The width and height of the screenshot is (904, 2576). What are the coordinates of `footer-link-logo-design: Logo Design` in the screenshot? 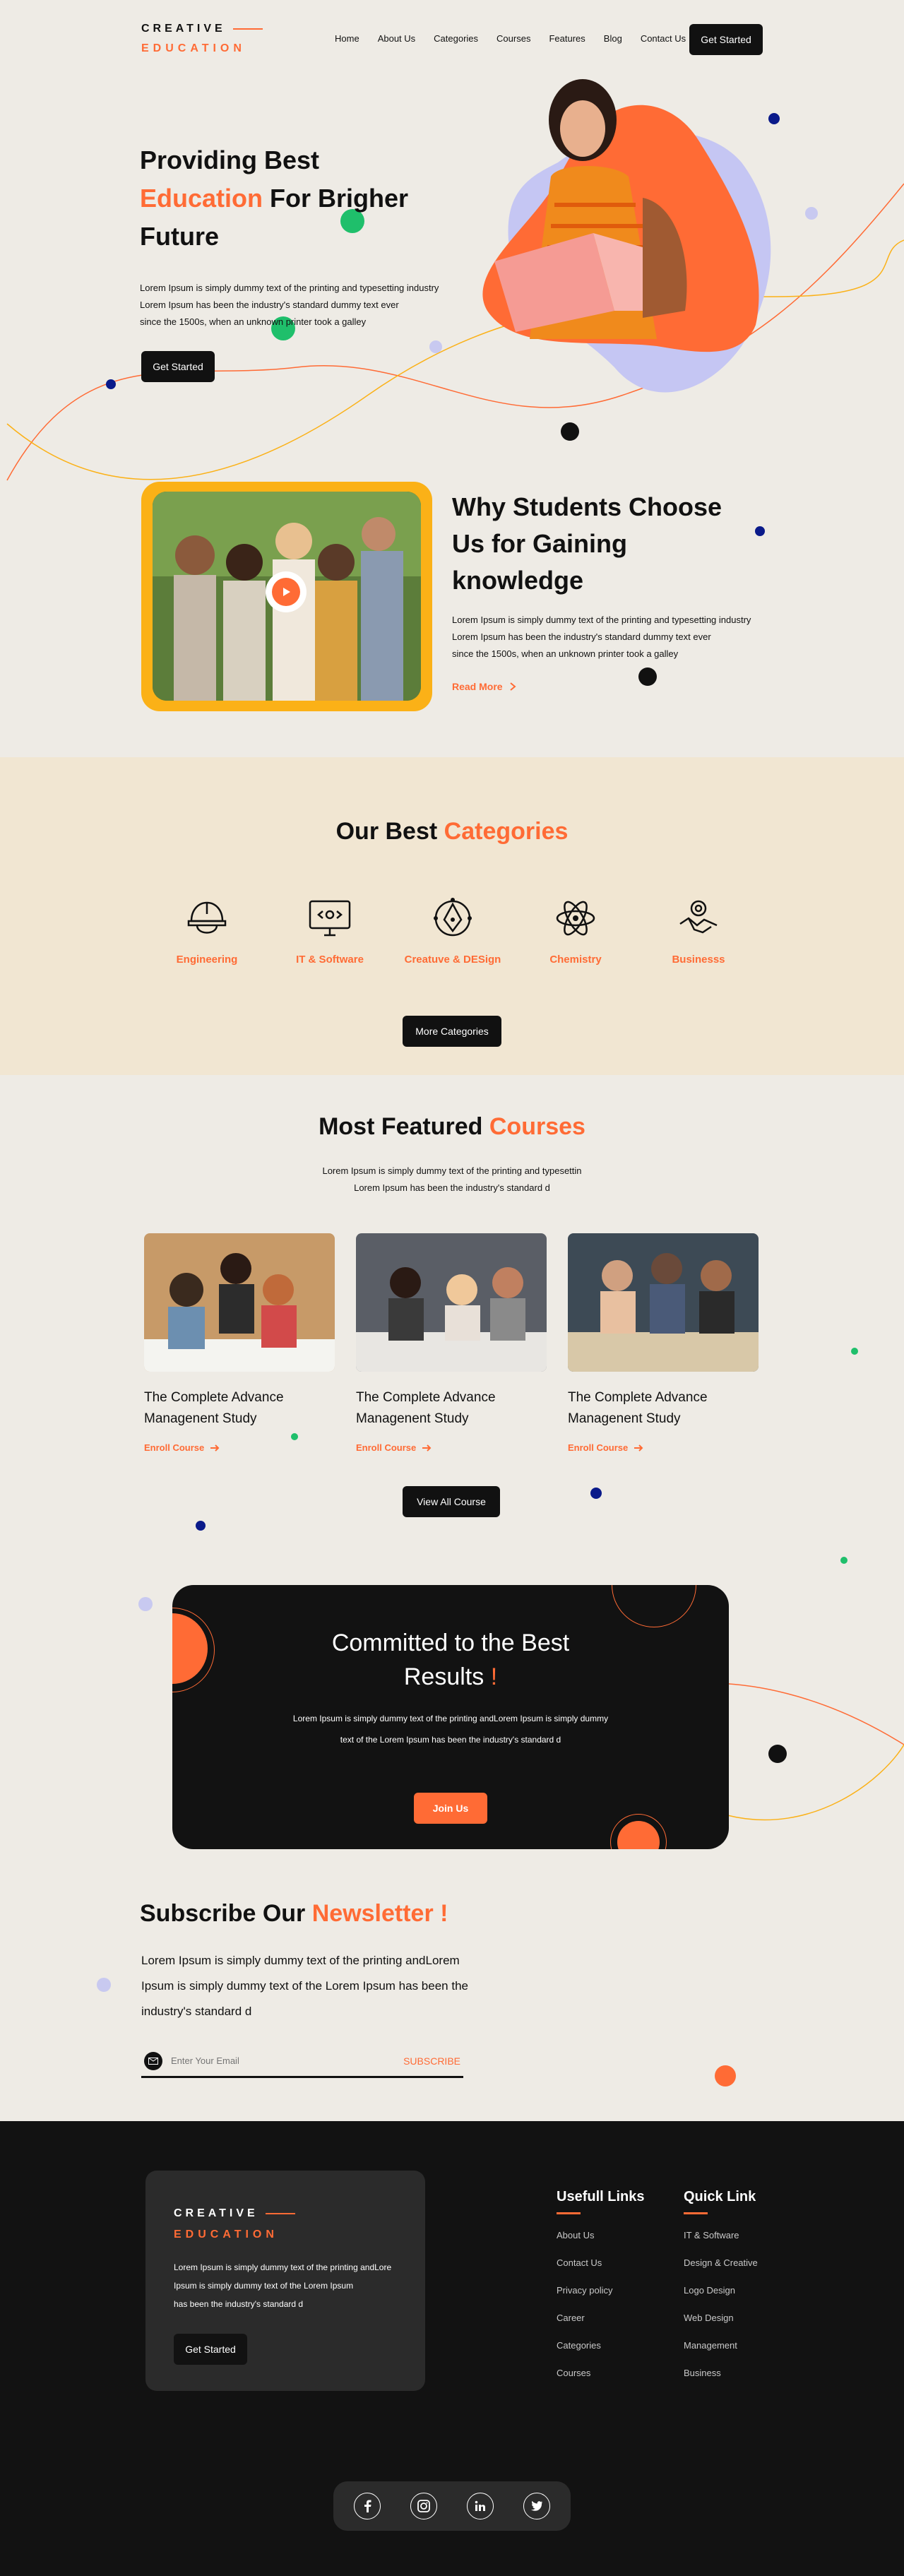 It's located at (721, 2290).